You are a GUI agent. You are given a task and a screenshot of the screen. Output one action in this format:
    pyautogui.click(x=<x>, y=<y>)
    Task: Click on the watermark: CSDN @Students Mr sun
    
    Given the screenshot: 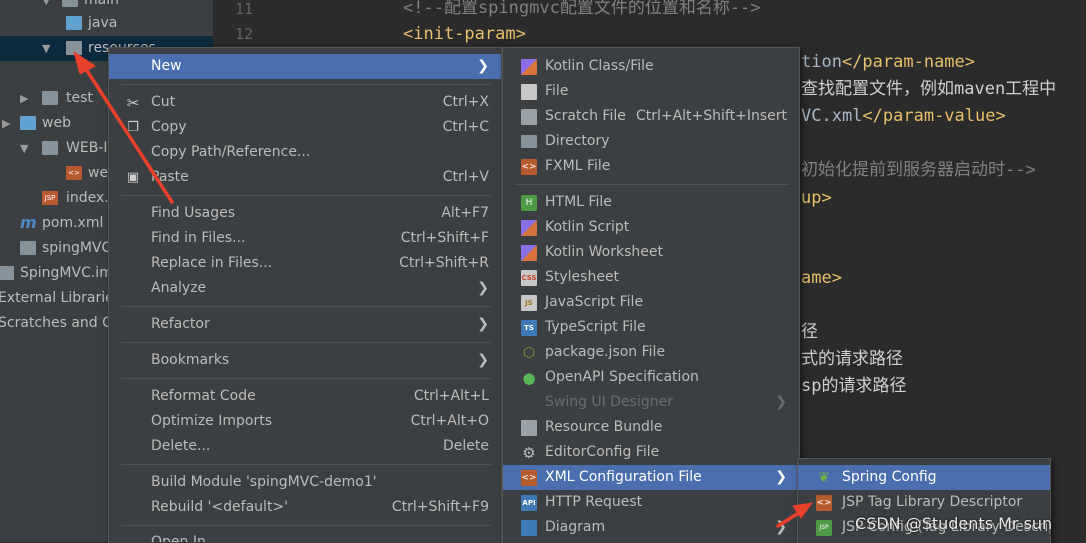 What is the action you would take?
    pyautogui.click(x=954, y=523)
    